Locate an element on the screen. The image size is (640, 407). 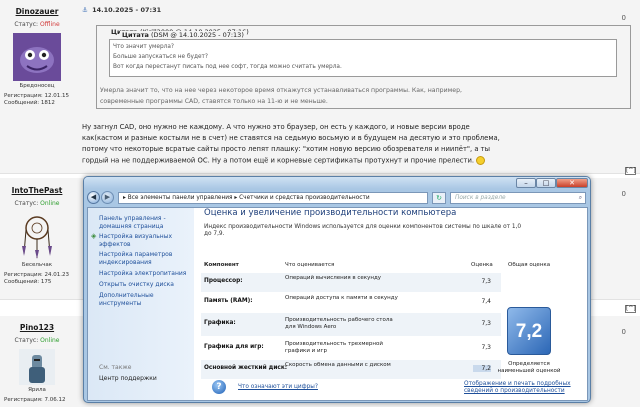
search-input: Поиск в разделе ⌕ is located at coordinates (518, 198).